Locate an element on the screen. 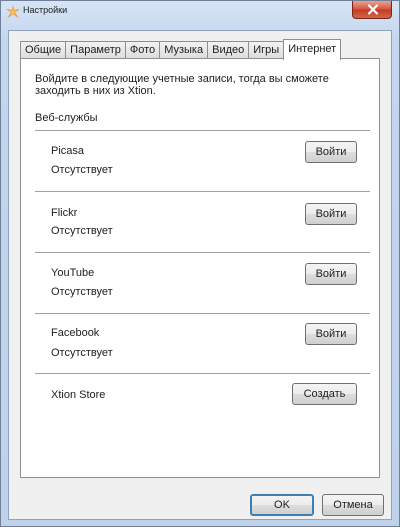 This screenshot has height=527, width=400. service-name-xtion-store: Xtion Store is located at coordinates (78, 395).